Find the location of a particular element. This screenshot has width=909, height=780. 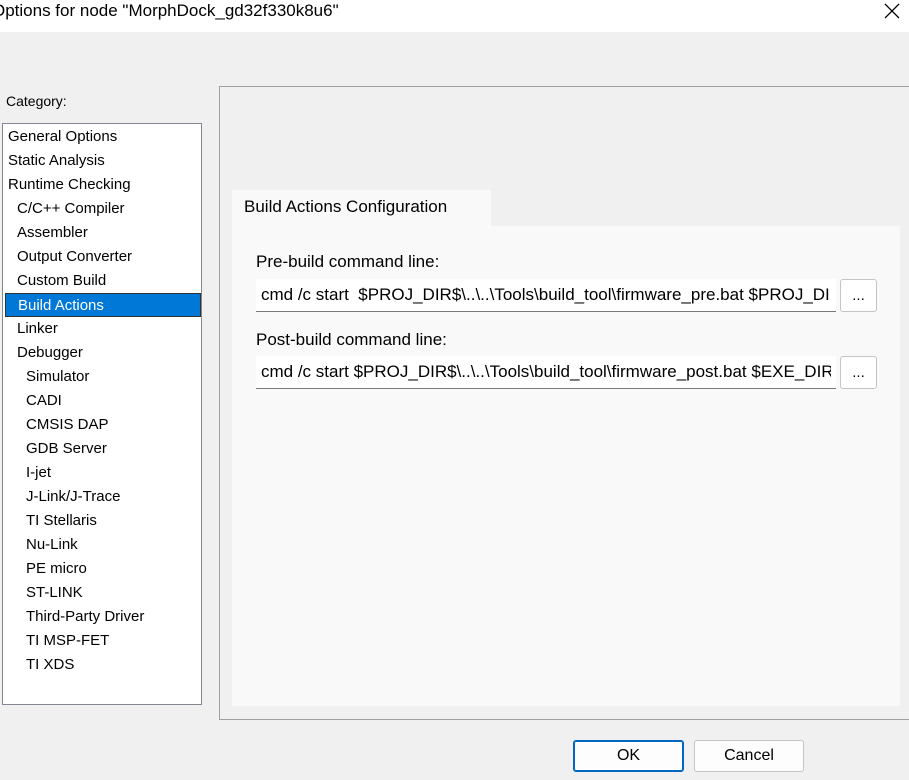

category-item-cadi: CADI is located at coordinates (33, 401).